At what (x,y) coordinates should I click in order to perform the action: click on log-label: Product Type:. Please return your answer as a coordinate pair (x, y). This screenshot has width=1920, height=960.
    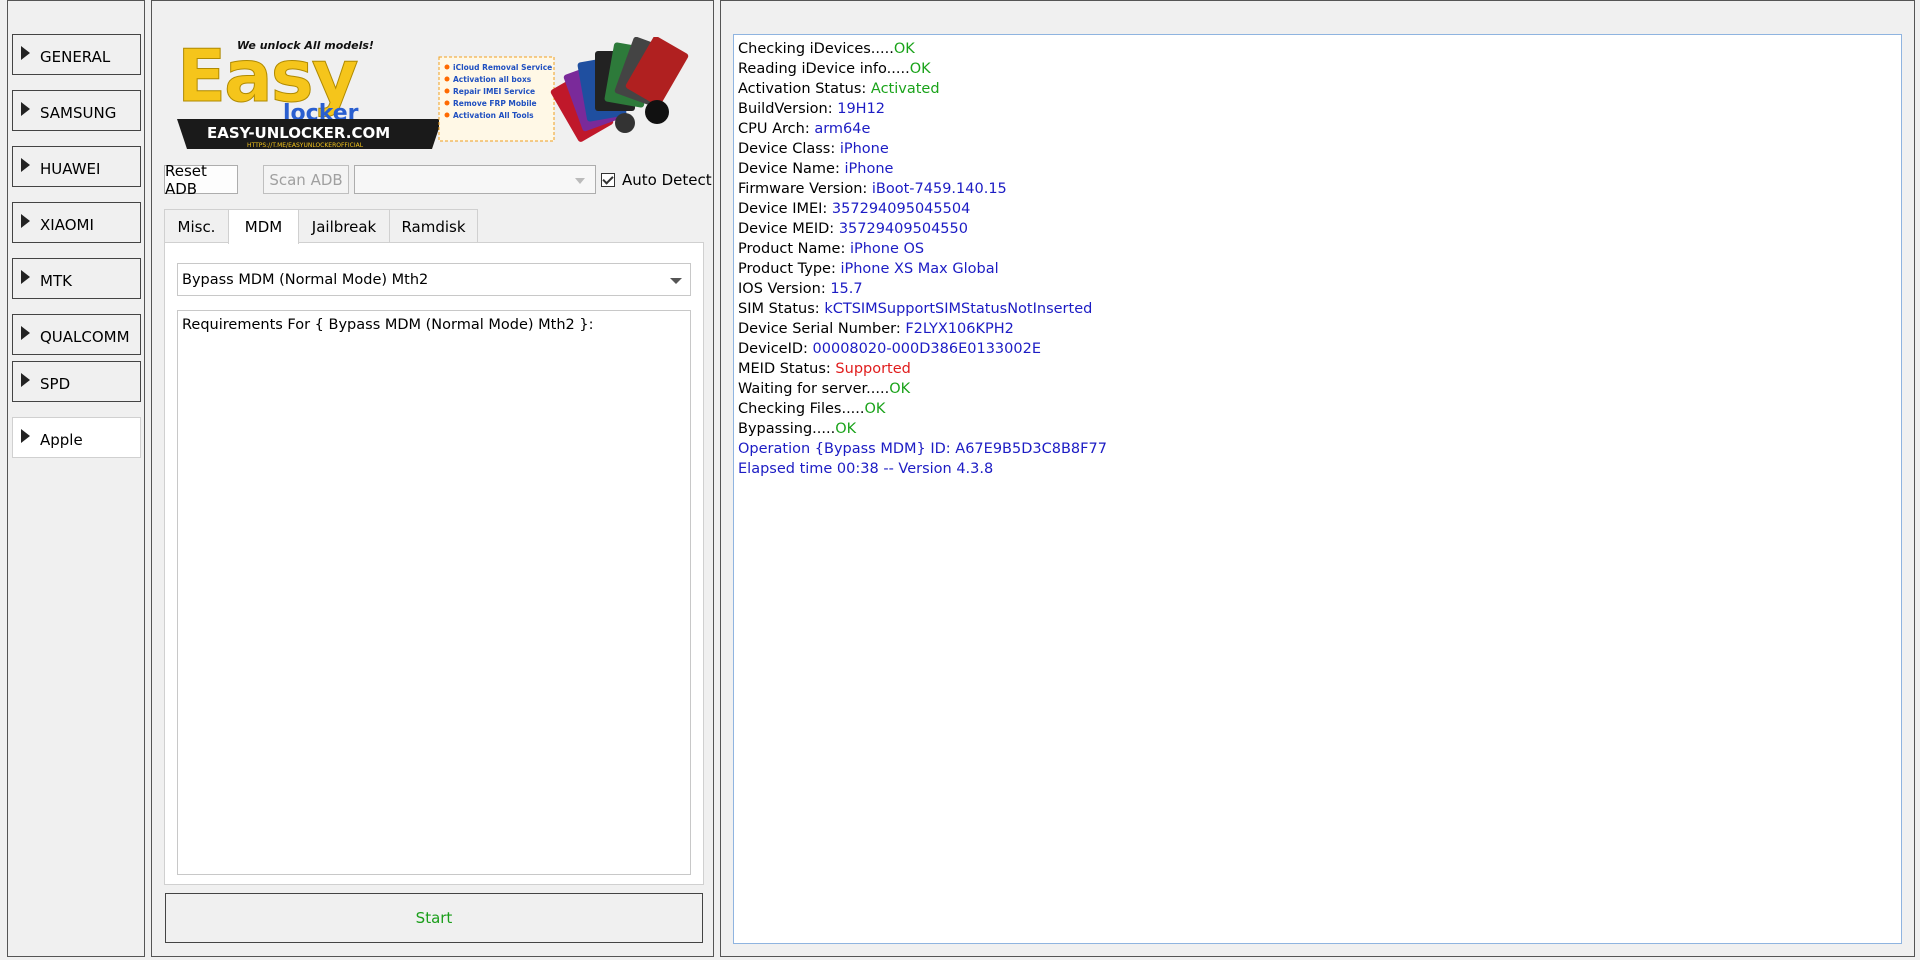
    Looking at the image, I should click on (789, 269).